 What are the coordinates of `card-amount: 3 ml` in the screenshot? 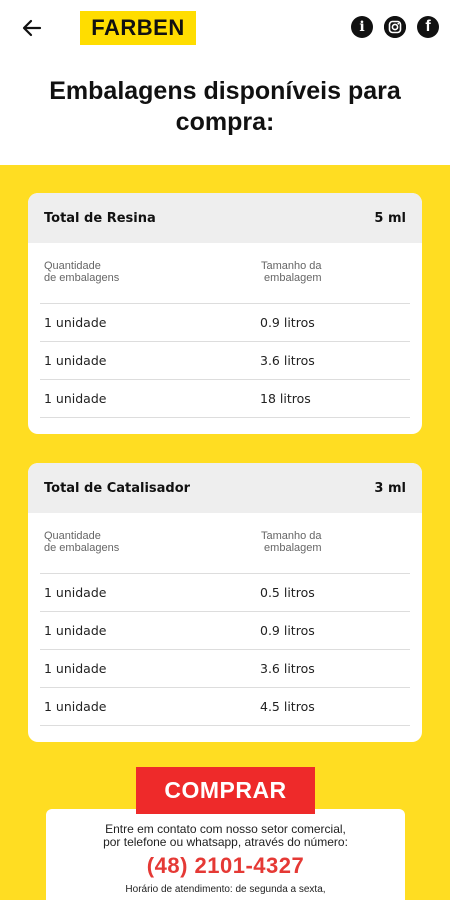 It's located at (390, 488).